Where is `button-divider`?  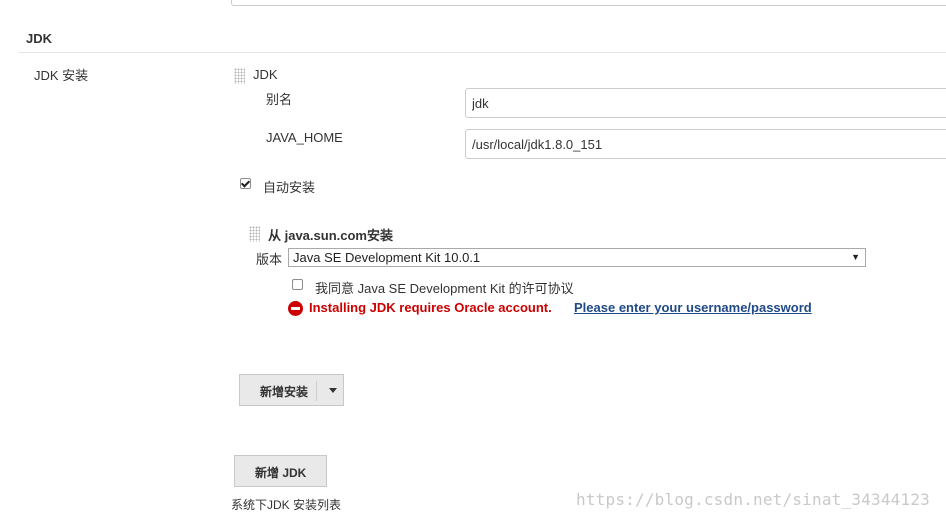
button-divider is located at coordinates (316, 391).